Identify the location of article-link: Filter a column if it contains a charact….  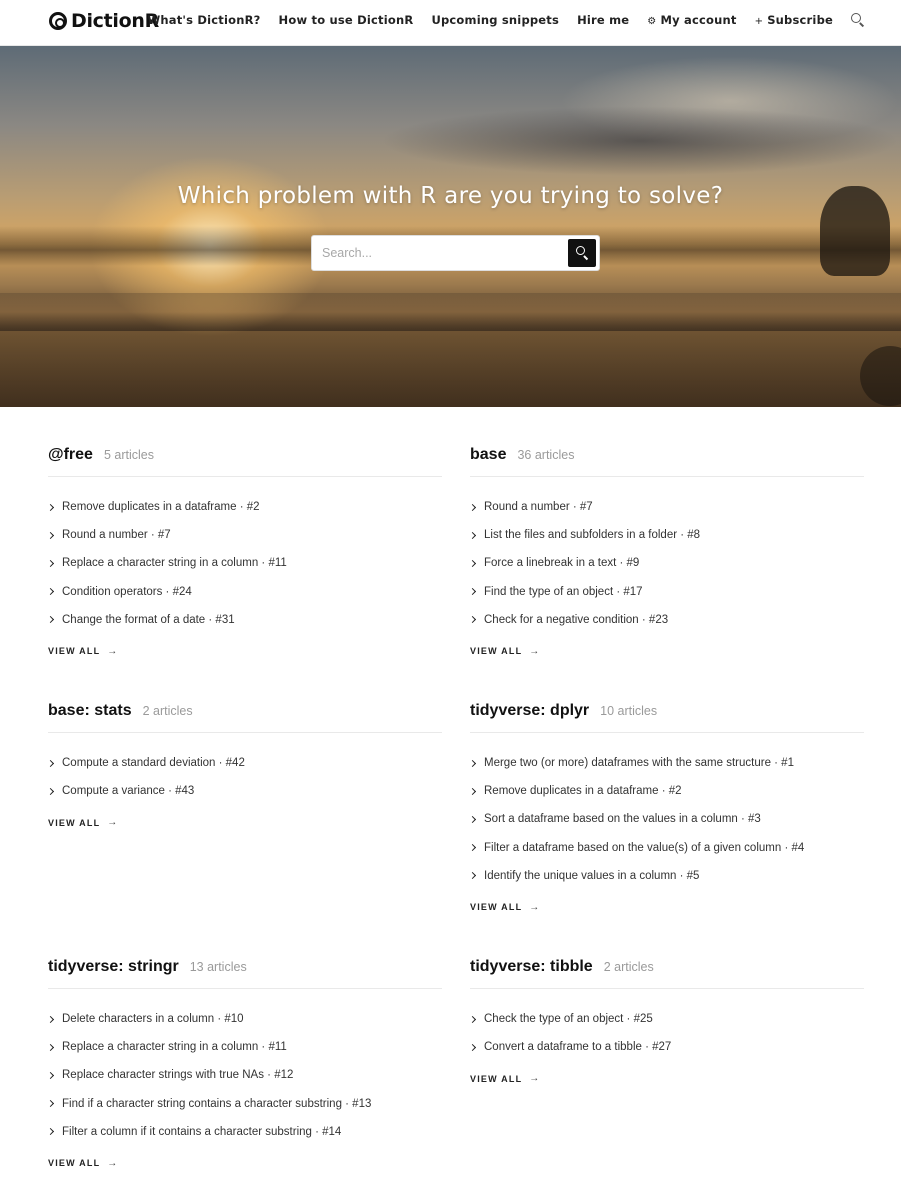
(201, 1132).